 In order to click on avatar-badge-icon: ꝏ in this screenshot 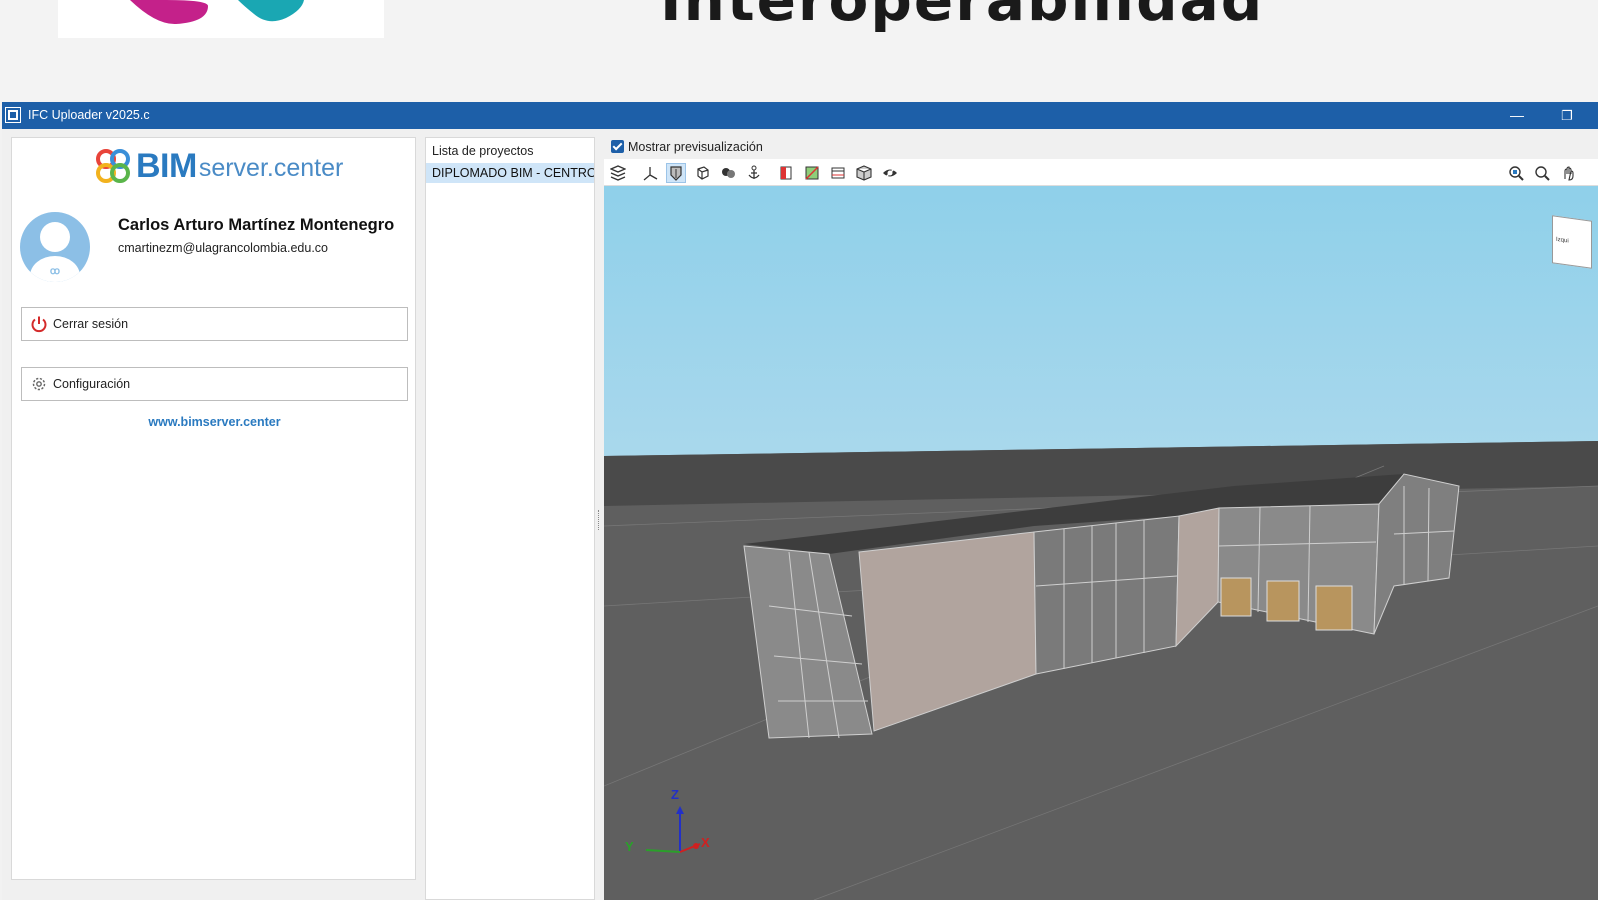, I will do `click(55, 271)`.